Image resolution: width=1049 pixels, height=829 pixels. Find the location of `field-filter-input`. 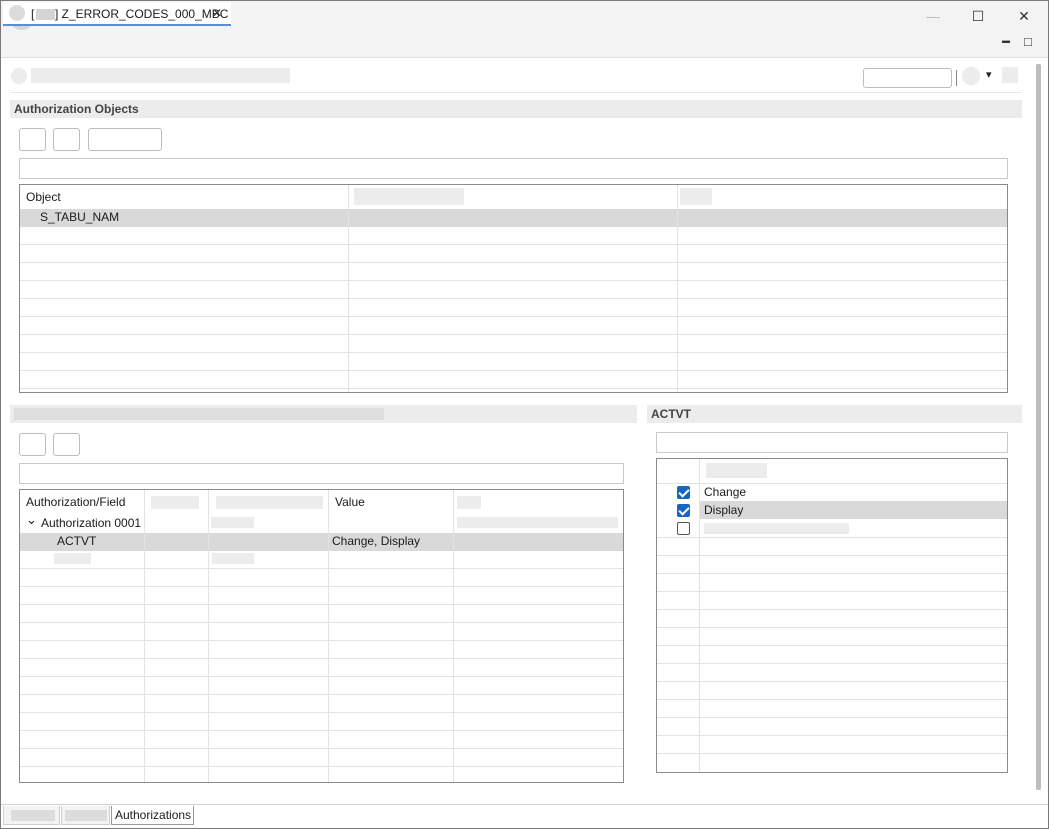

field-filter-input is located at coordinates (321, 473).